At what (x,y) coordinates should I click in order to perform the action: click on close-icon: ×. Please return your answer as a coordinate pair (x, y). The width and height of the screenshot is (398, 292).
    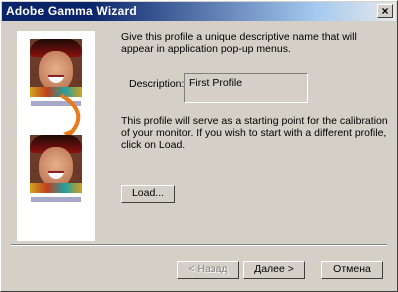
    Looking at the image, I should click on (385, 11).